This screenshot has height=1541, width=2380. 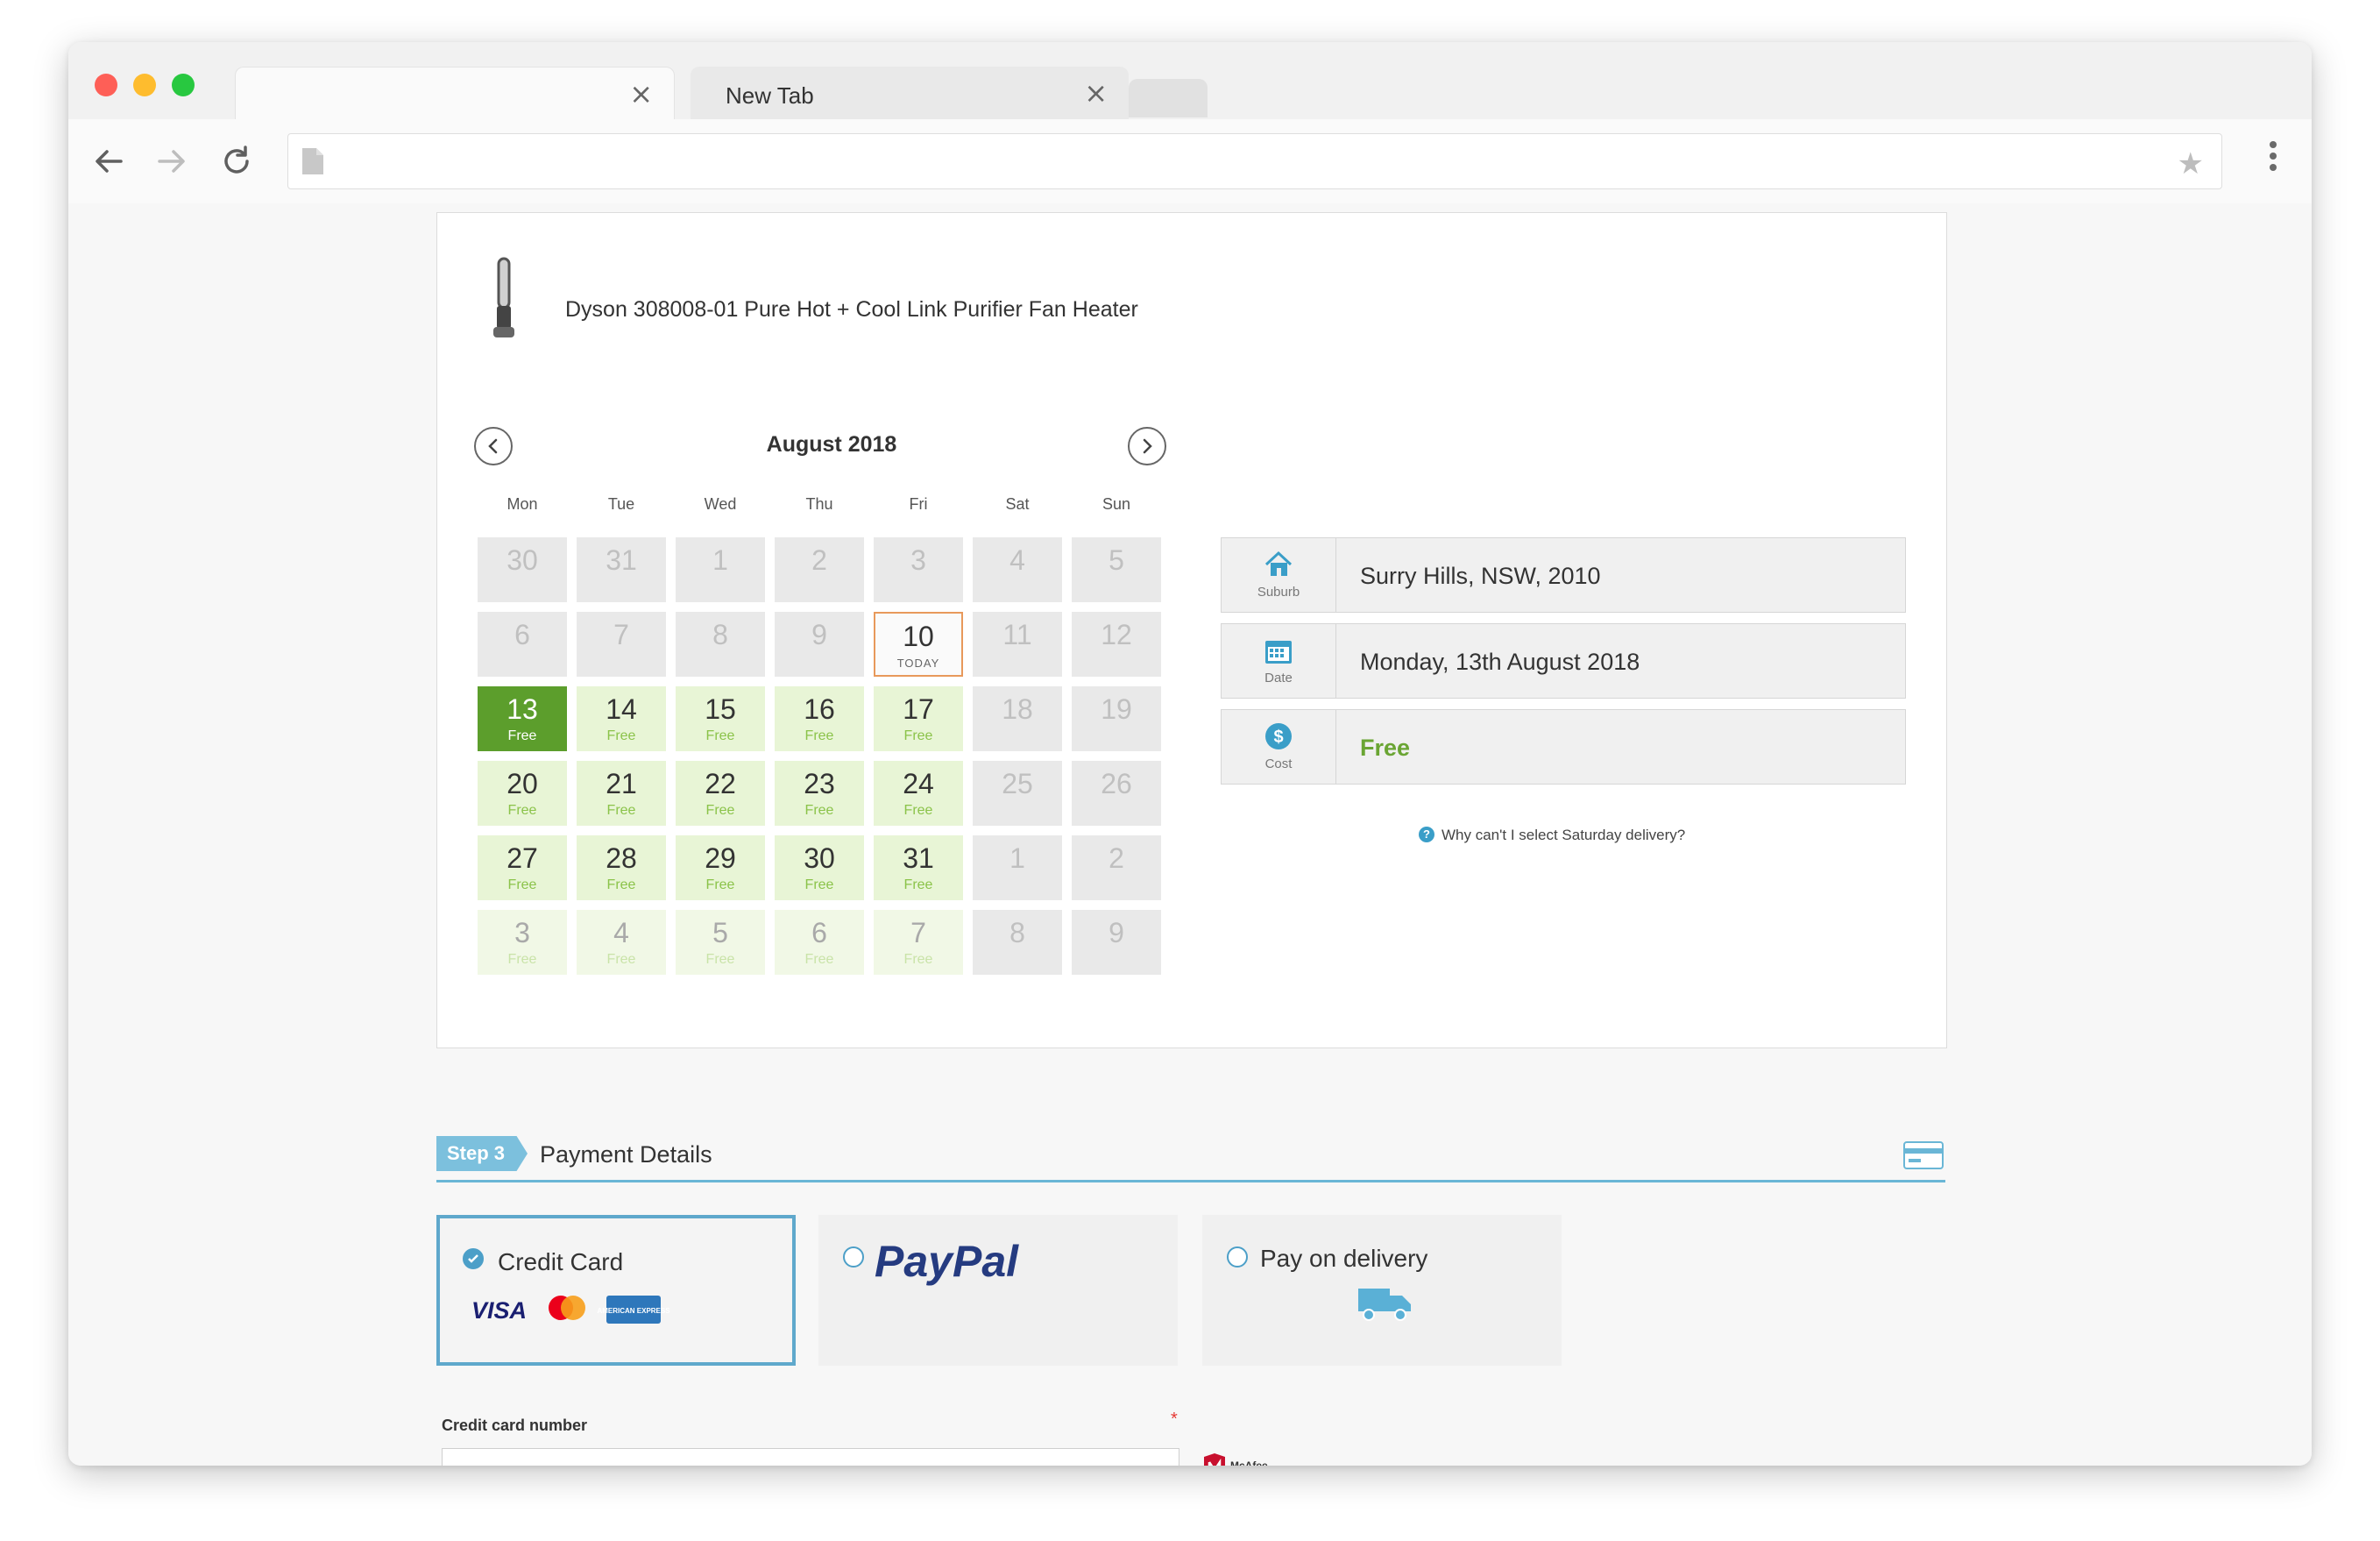 What do you see at coordinates (947, 1262) in the screenshot?
I see `paypal-logo: PayPal` at bounding box center [947, 1262].